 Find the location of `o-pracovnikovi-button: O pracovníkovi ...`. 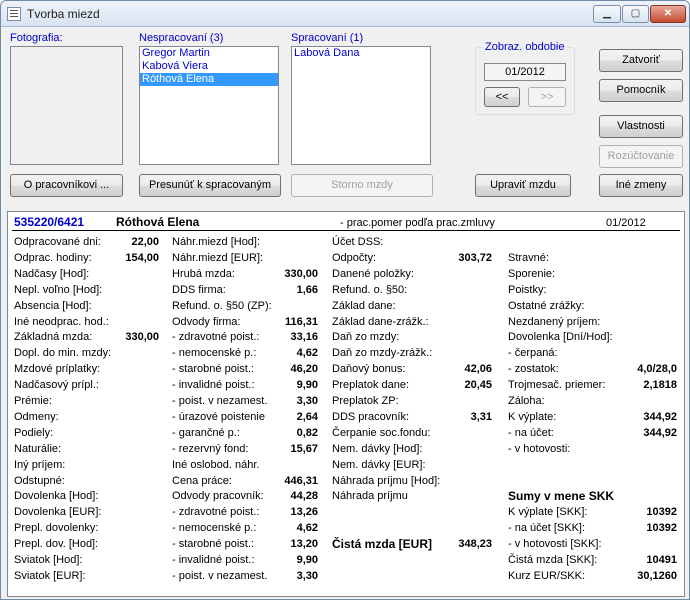

o-pracovnikovi-button: O pracovníkovi ... is located at coordinates (66, 185).